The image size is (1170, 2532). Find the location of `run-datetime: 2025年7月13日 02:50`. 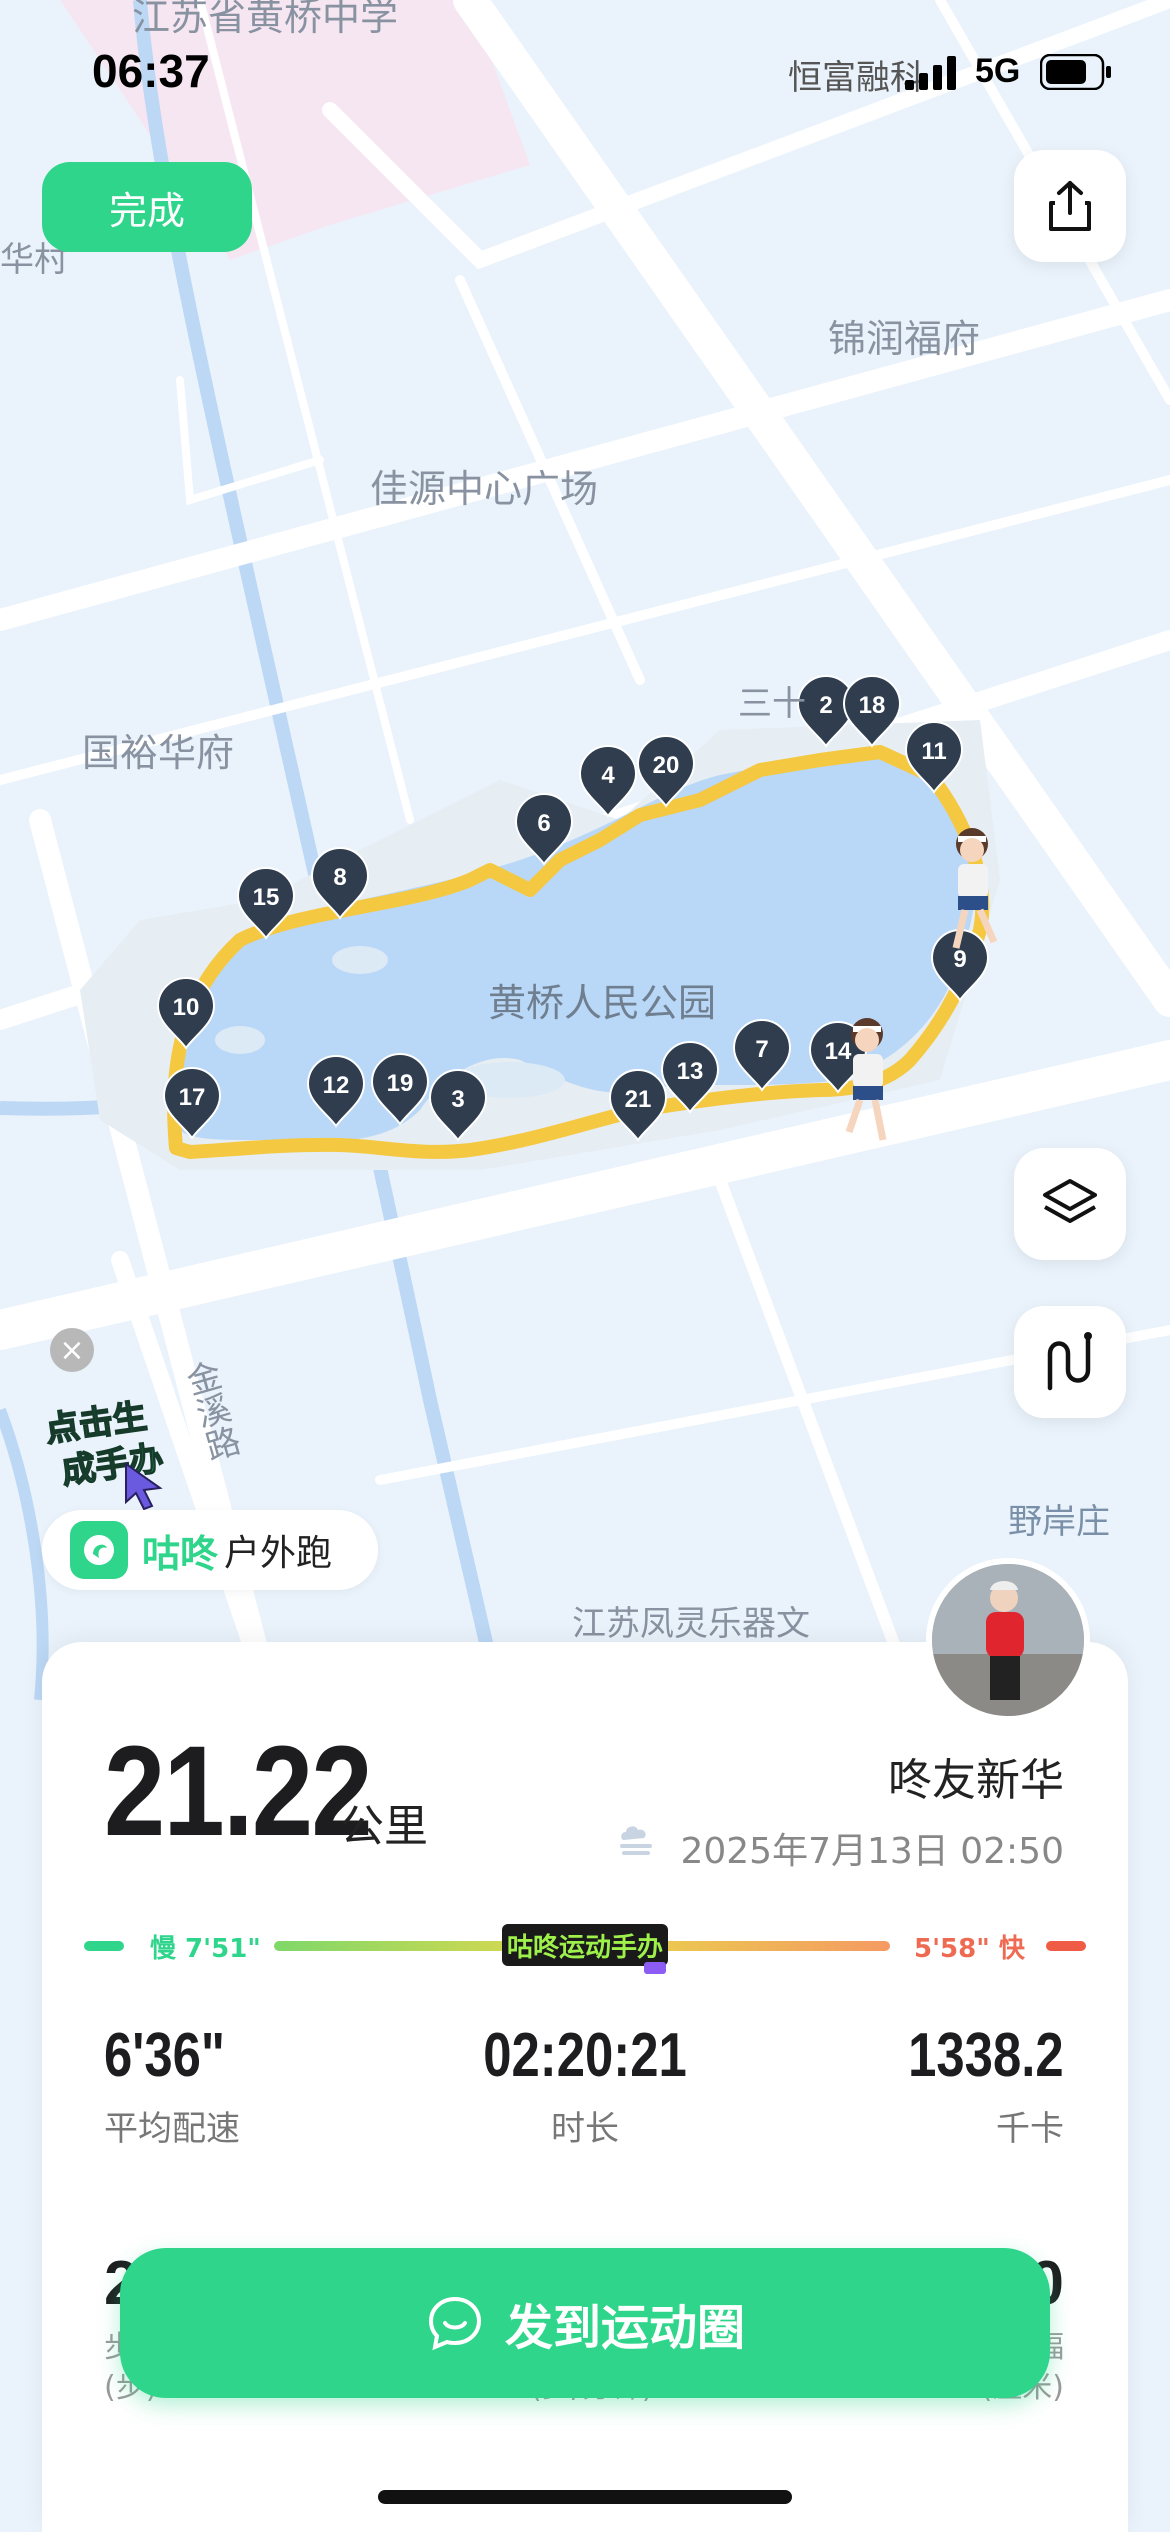

run-datetime: 2025年7月13日 02:50 is located at coordinates (872, 1851).